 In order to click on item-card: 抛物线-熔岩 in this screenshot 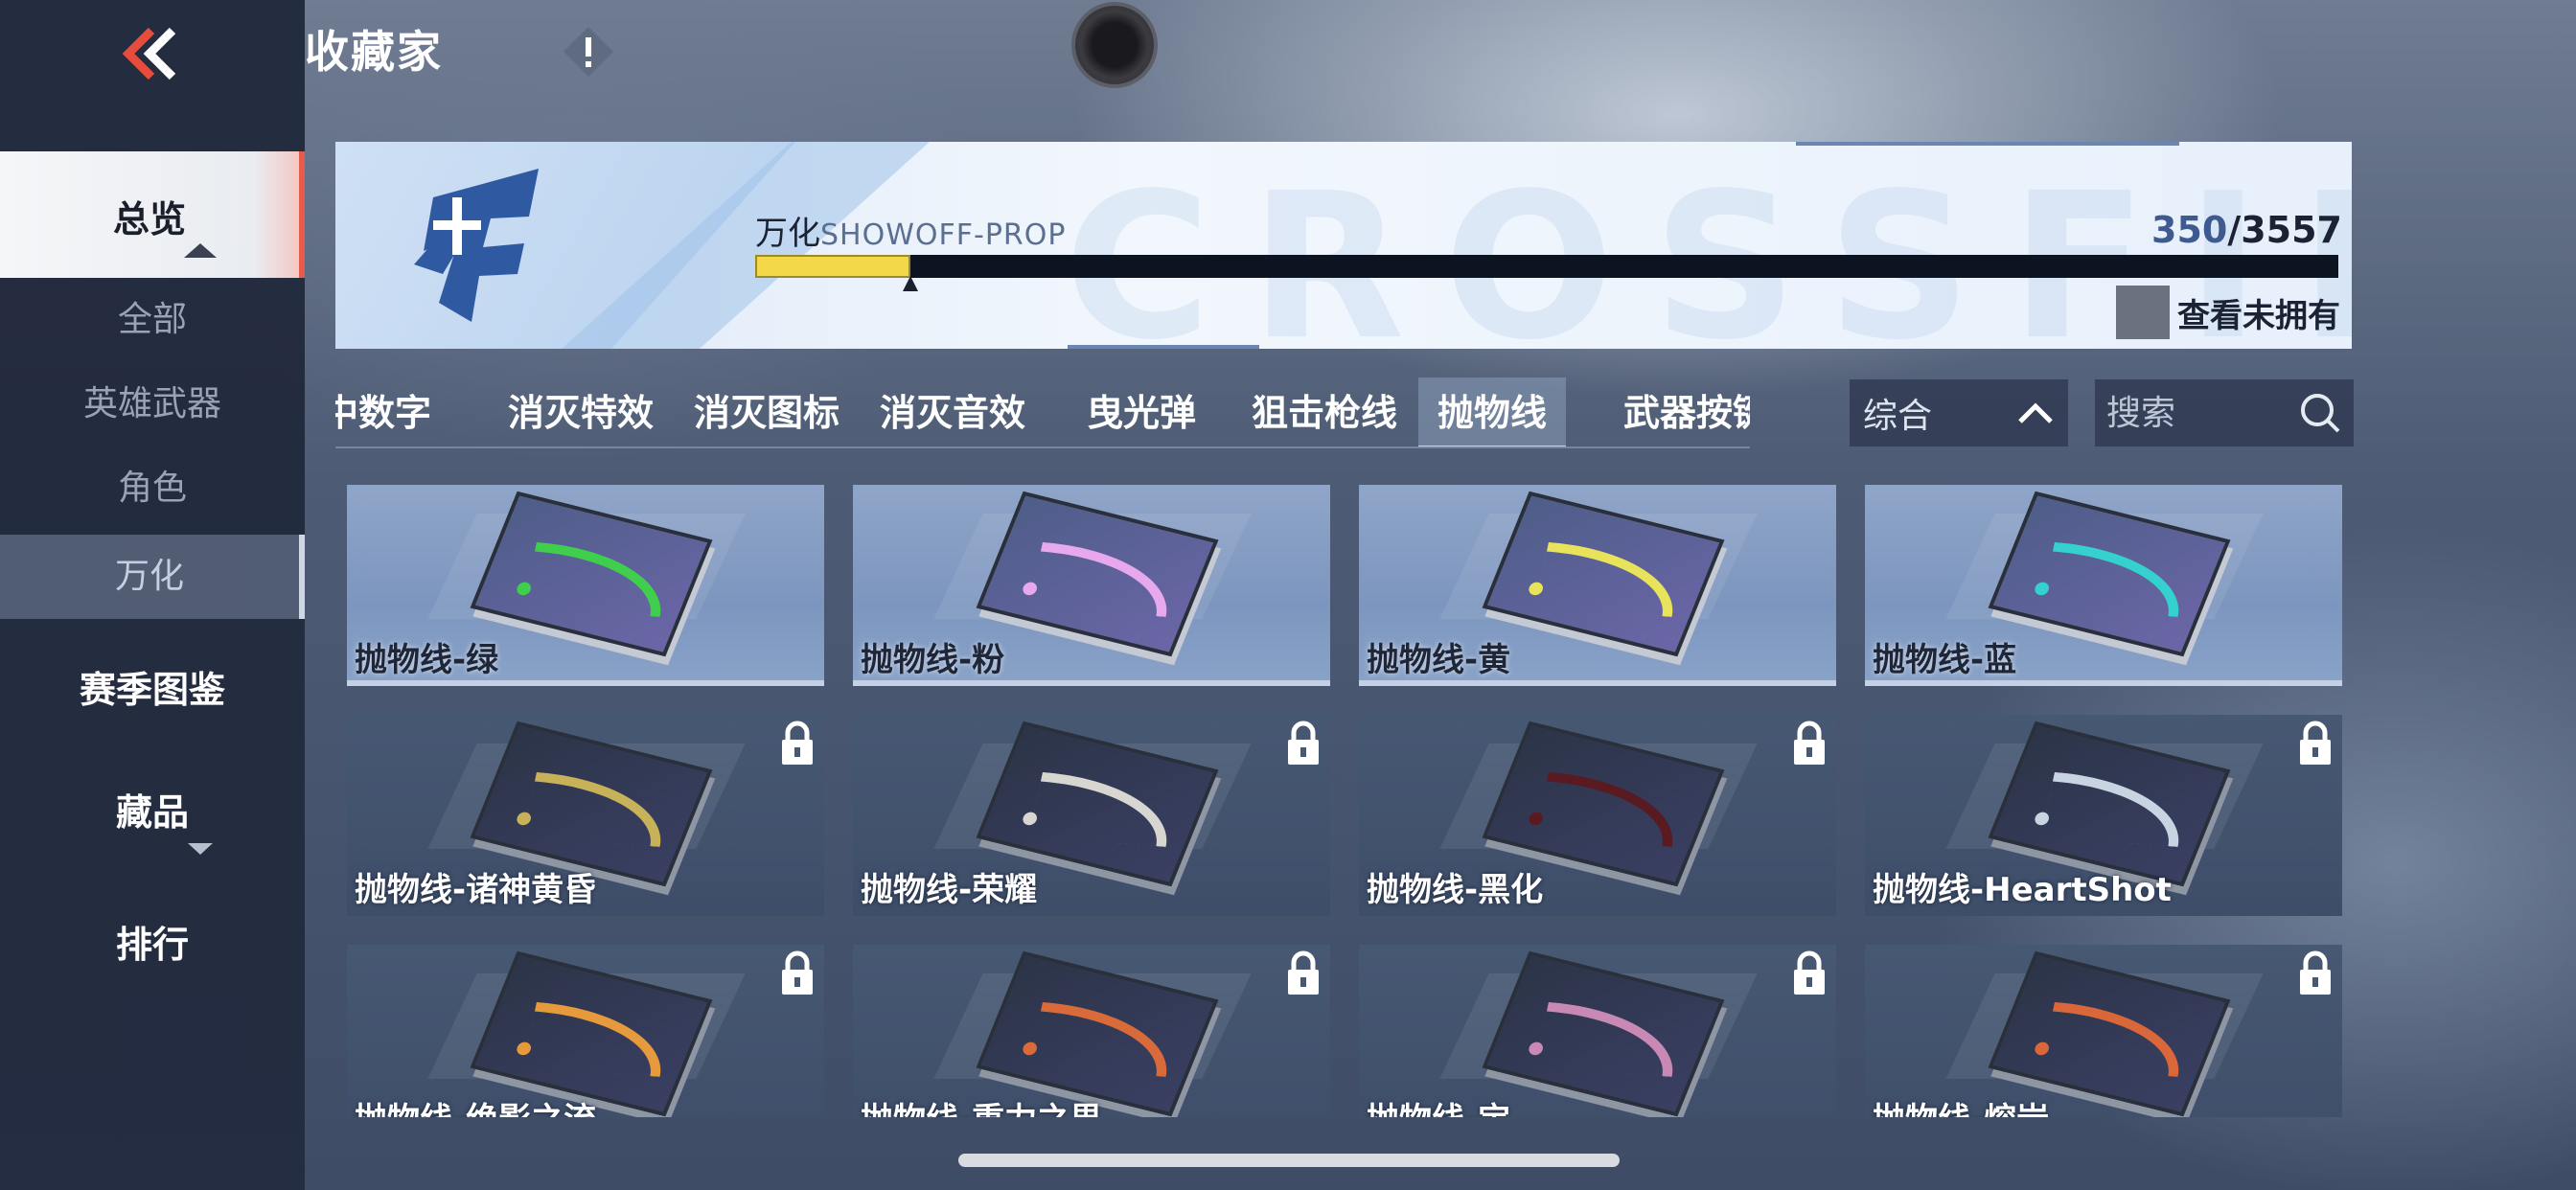, I will do `click(2103, 1031)`.